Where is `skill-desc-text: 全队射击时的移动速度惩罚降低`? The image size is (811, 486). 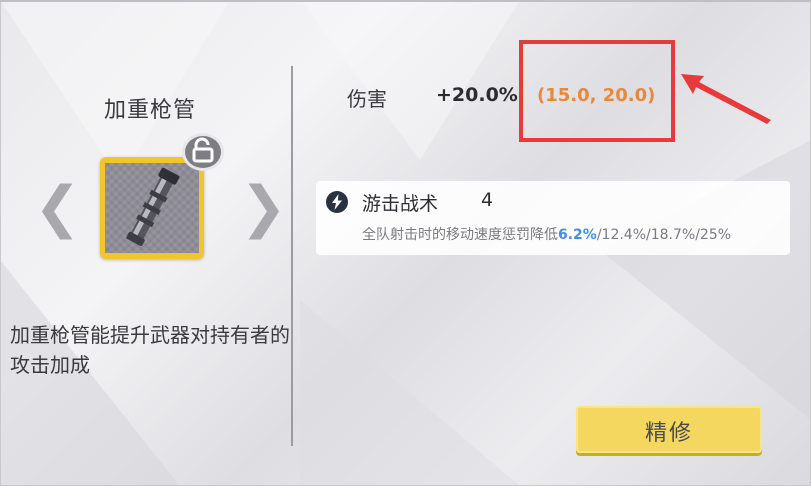
skill-desc-text: 全队射击时的移动速度惩罚降低 is located at coordinates (460, 235).